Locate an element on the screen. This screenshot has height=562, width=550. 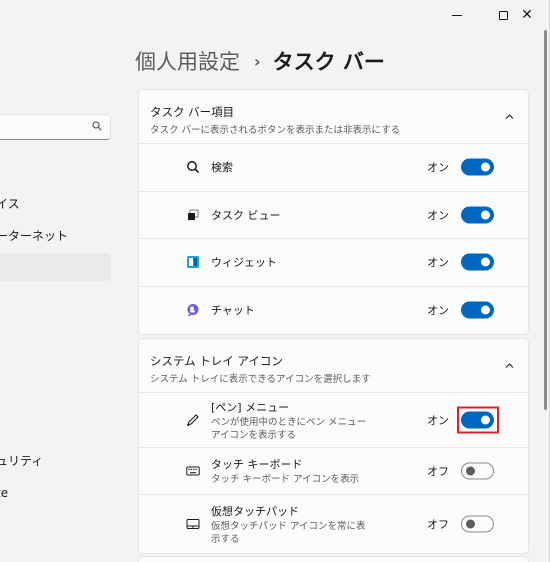
sidebar-item-network: ーターネット is located at coordinates (56, 236).